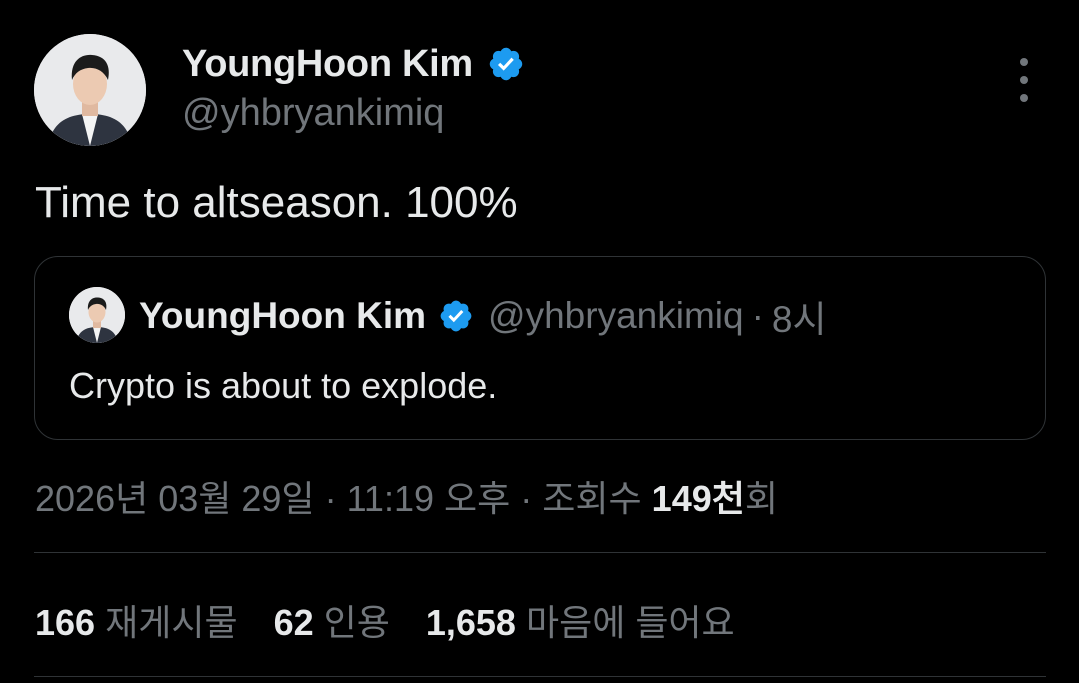 The image size is (1079, 683). Describe the element at coordinates (171, 622) in the screenshot. I see `reposts-label: 재게시물` at that location.